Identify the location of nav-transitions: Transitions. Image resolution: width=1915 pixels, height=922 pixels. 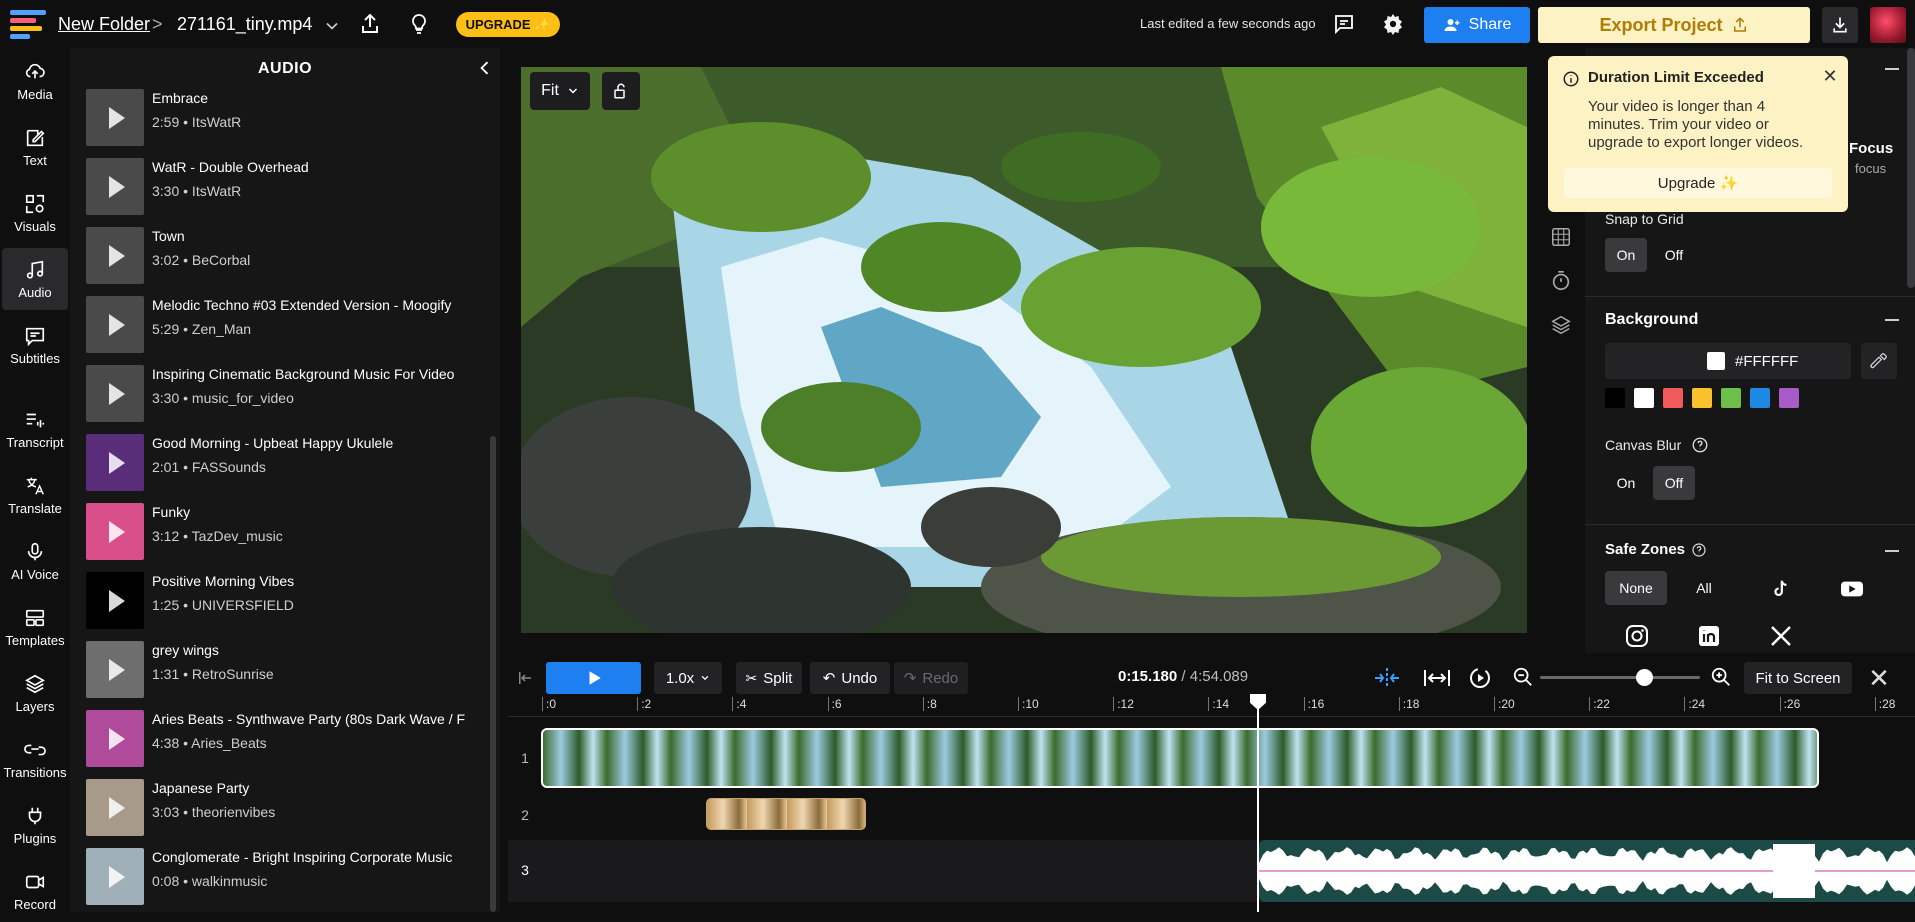
(35, 759).